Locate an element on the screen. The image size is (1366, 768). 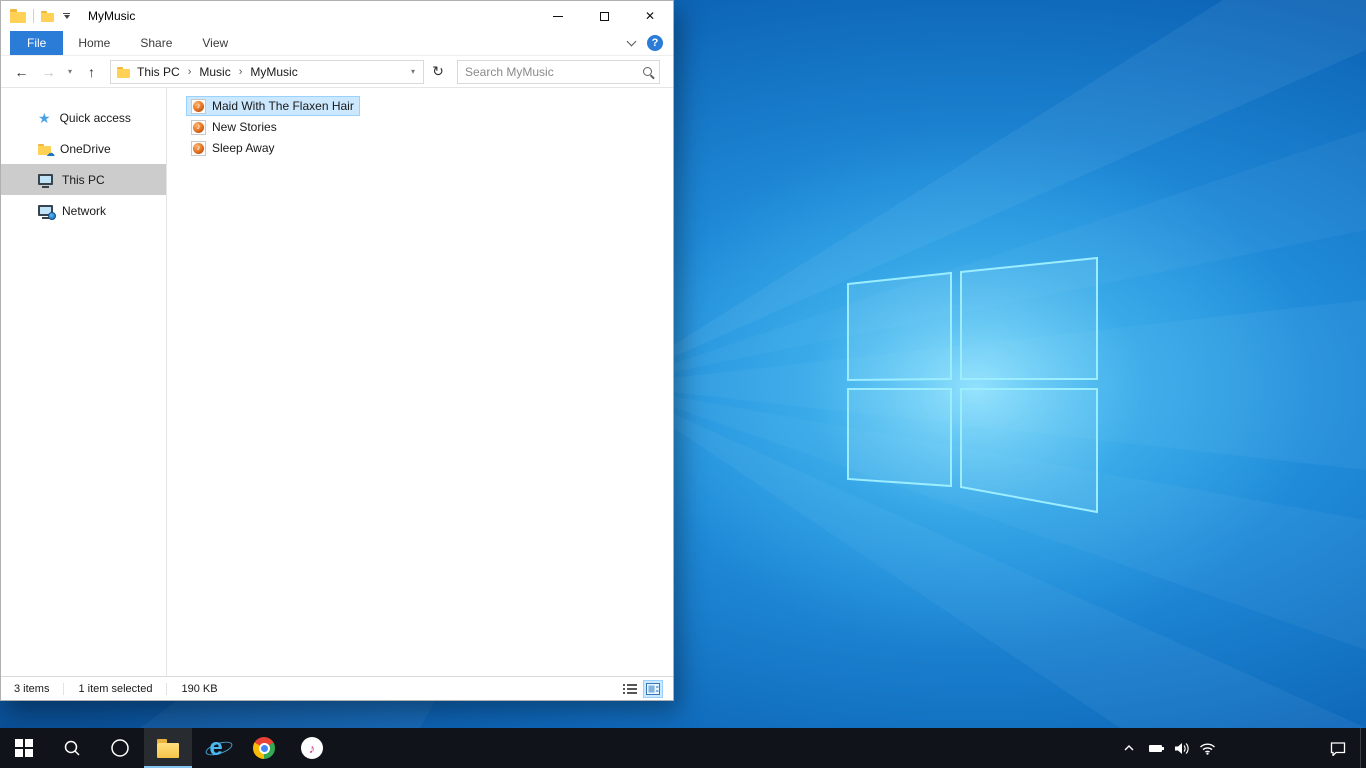
address-box: This PC › Music › MyMusic ▾ is located at coordinates (267, 71).